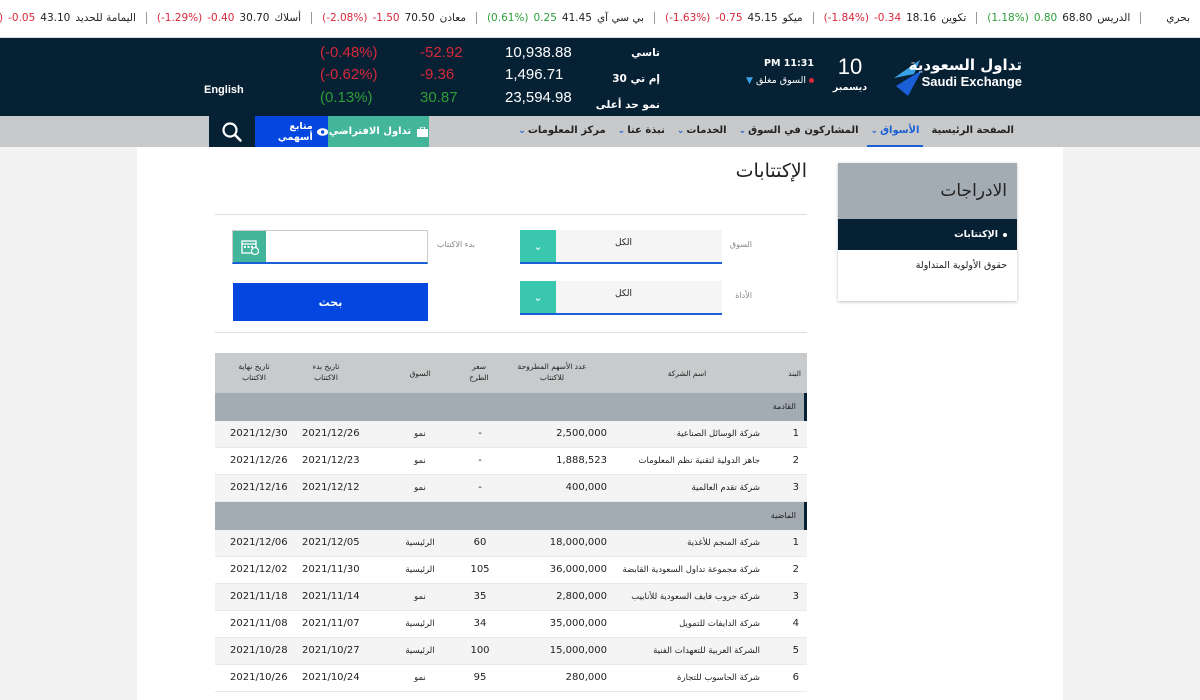 The image size is (1200, 700). What do you see at coordinates (895, 131) in the screenshot?
I see `nav-item: الأسواق⌄` at bounding box center [895, 131].